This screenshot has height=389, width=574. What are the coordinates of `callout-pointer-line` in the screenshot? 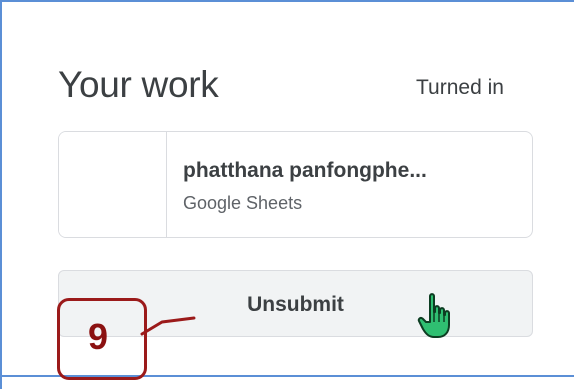 It's located at (168, 326).